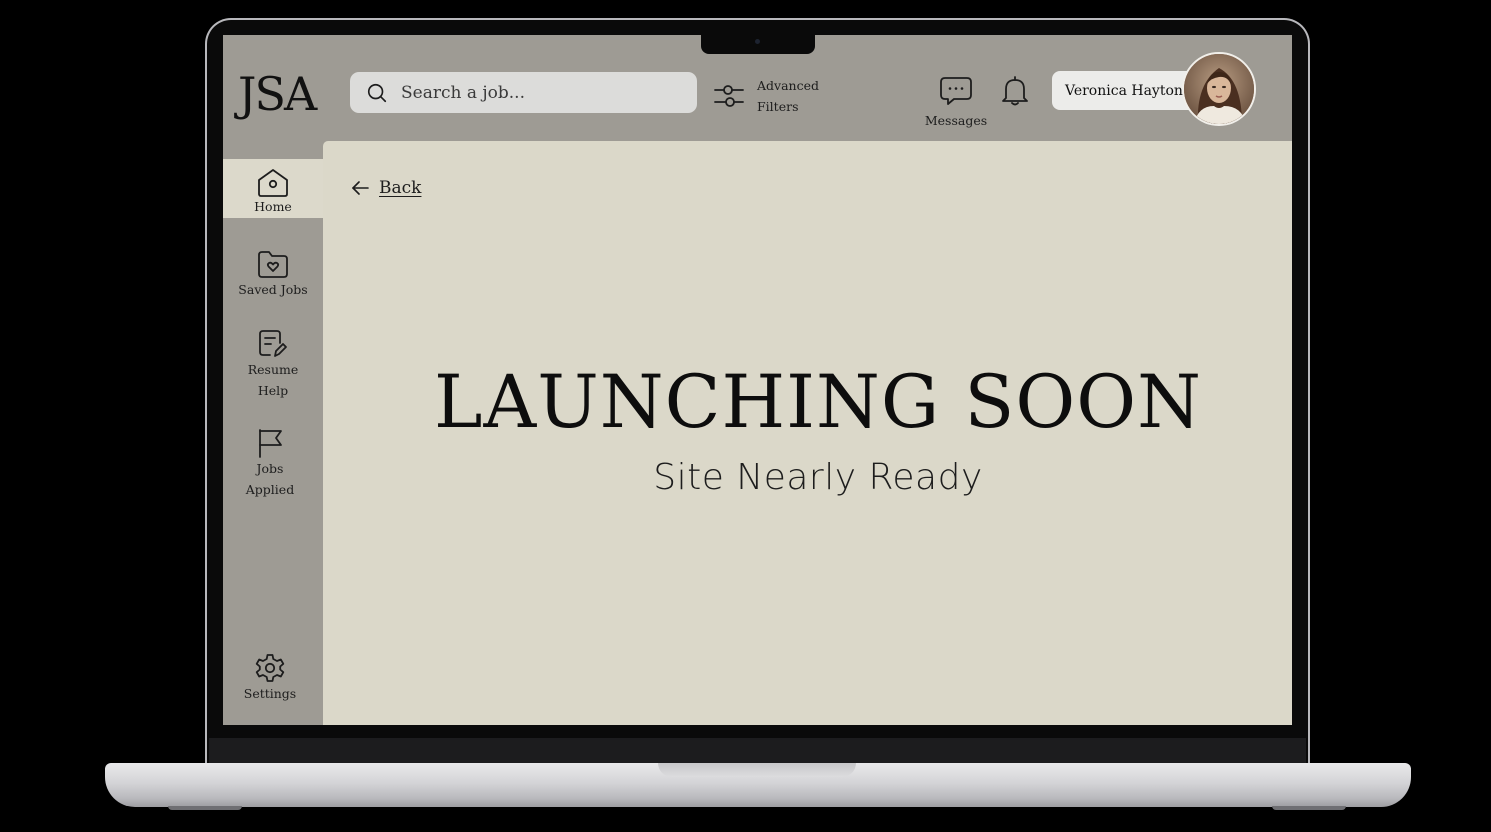 This screenshot has height=832, width=1491. I want to click on sidebar-item-saved-jobs: Saved Jobs, so click(273, 274).